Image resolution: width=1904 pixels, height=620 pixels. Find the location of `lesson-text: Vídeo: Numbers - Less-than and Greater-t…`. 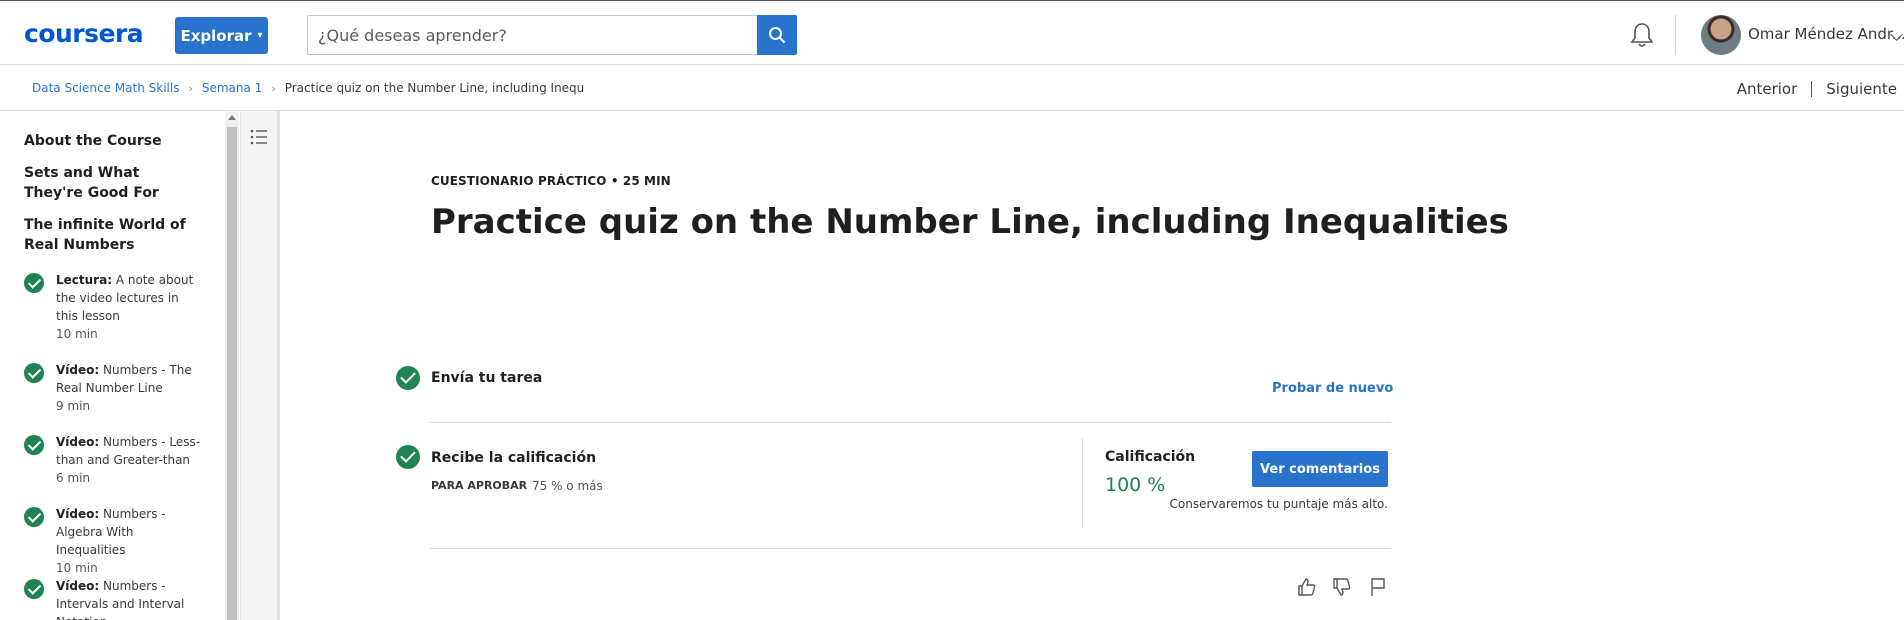

lesson-text: Vídeo: Numbers - Less-than and Greater-t… is located at coordinates (130, 460).